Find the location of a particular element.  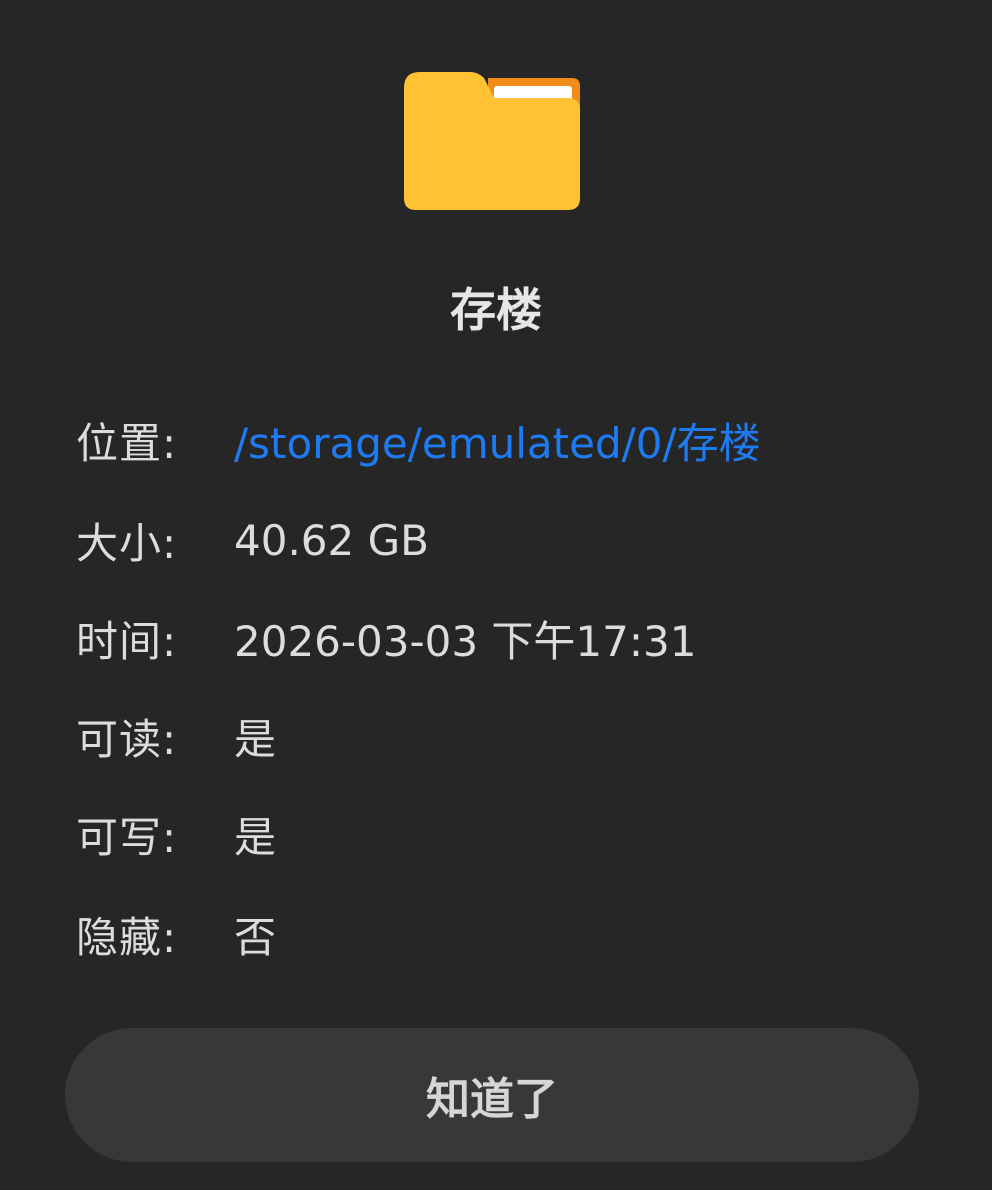

time-label: 时间: is located at coordinates (127, 641).